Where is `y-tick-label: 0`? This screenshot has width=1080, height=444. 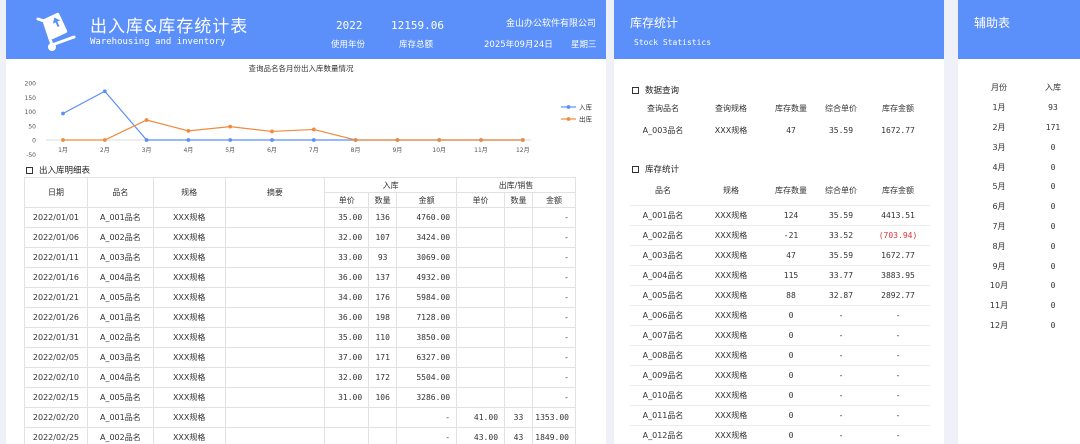
y-tick-label: 0 is located at coordinates (34, 141).